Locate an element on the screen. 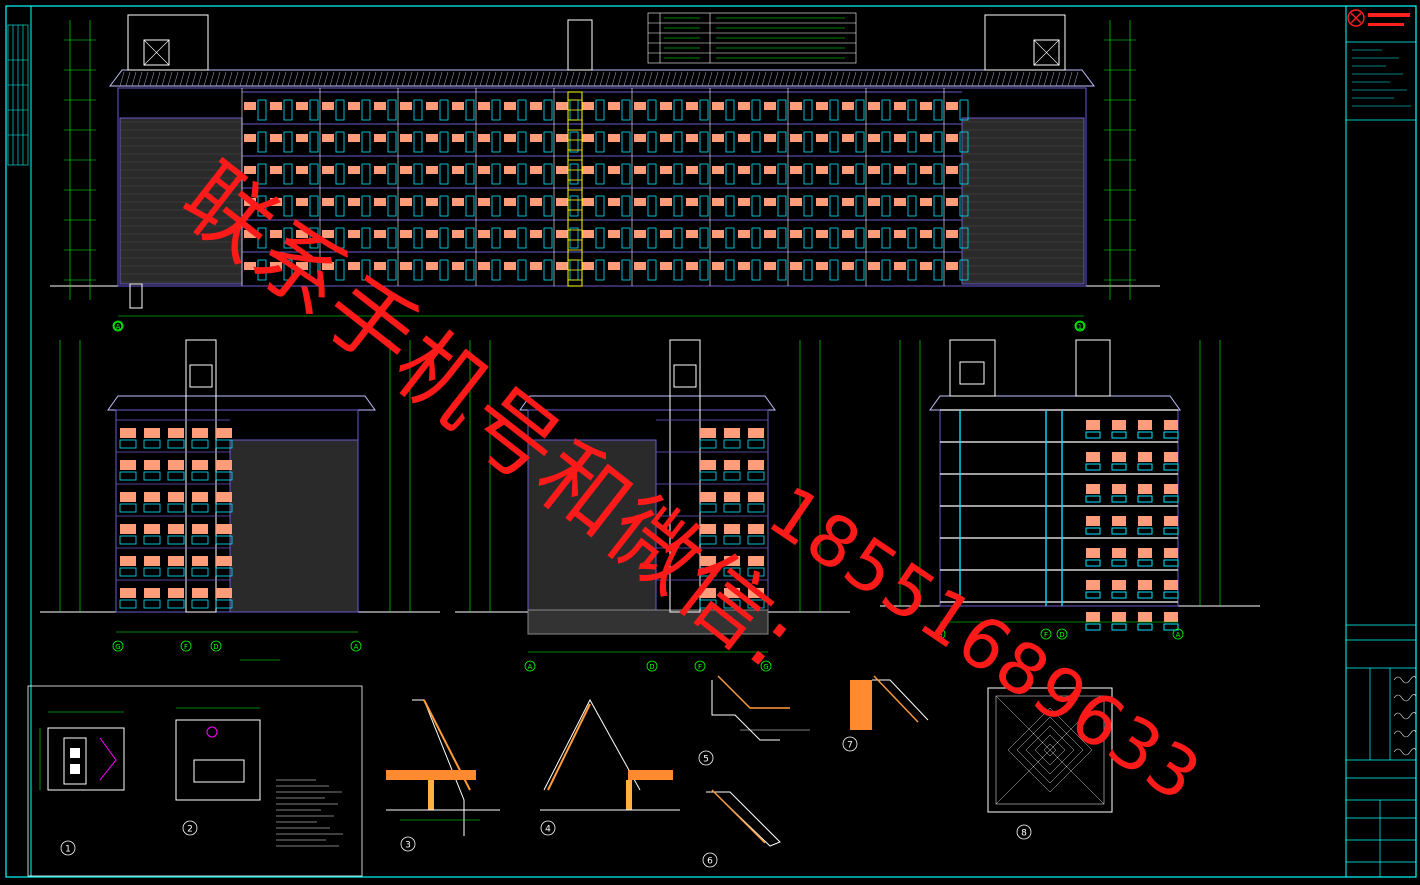  detail-number-label: 7 is located at coordinates (850, 746).